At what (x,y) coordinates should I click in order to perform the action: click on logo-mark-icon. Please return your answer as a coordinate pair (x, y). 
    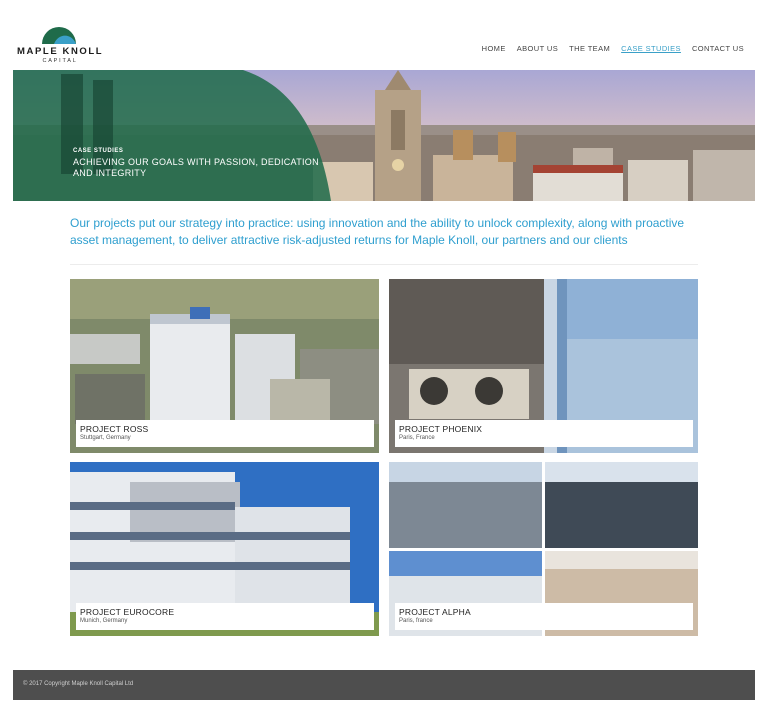
    Looking at the image, I should click on (59, 35).